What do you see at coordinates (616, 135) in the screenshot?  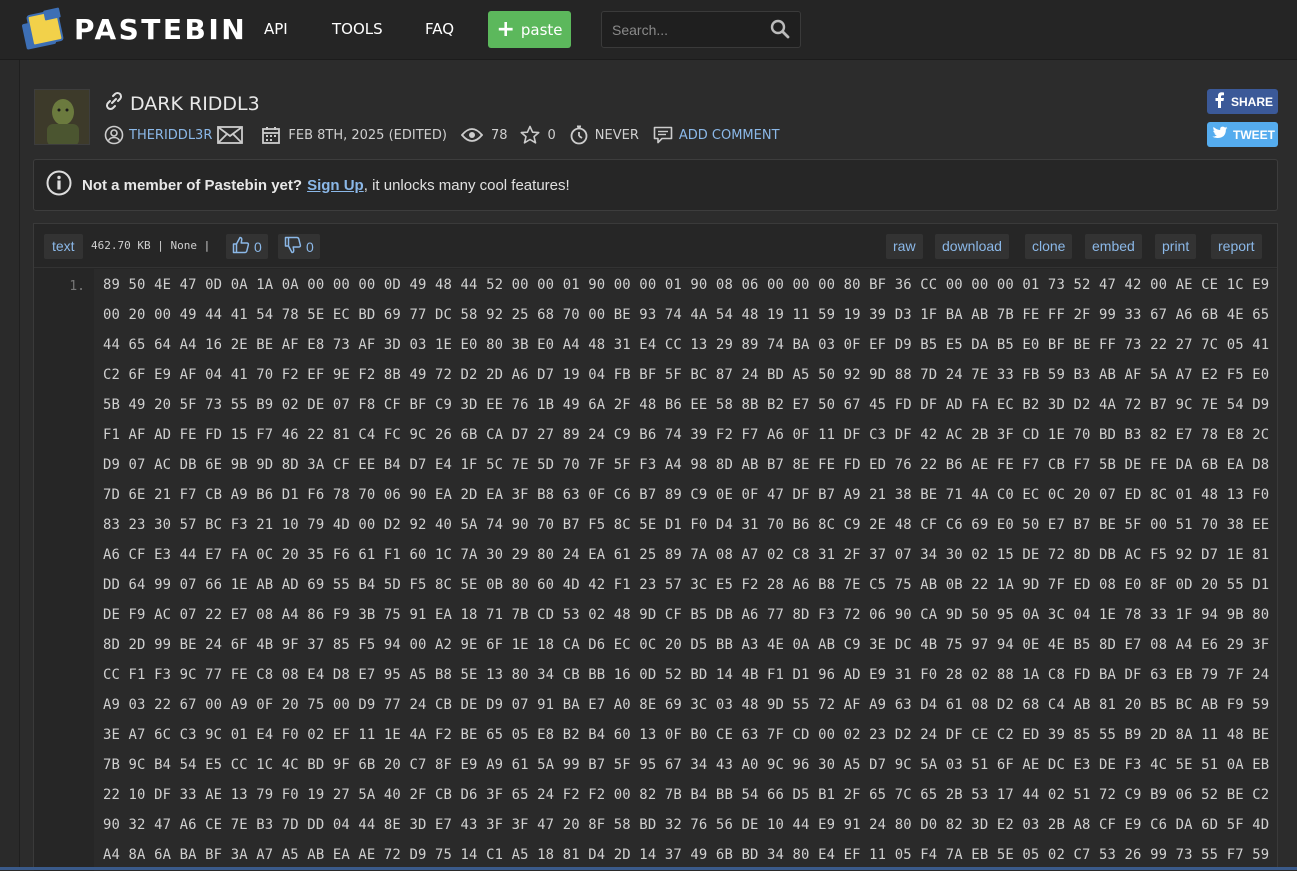 I see `expiry: NEVER` at bounding box center [616, 135].